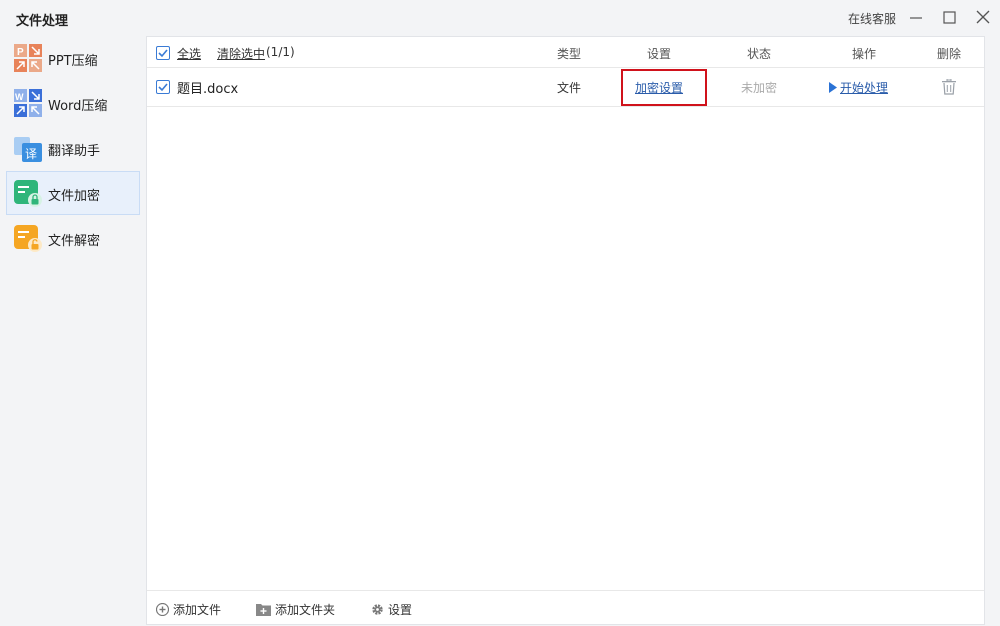 This screenshot has height=626, width=1000. I want to click on select-all-link: 全选, so click(189, 53).